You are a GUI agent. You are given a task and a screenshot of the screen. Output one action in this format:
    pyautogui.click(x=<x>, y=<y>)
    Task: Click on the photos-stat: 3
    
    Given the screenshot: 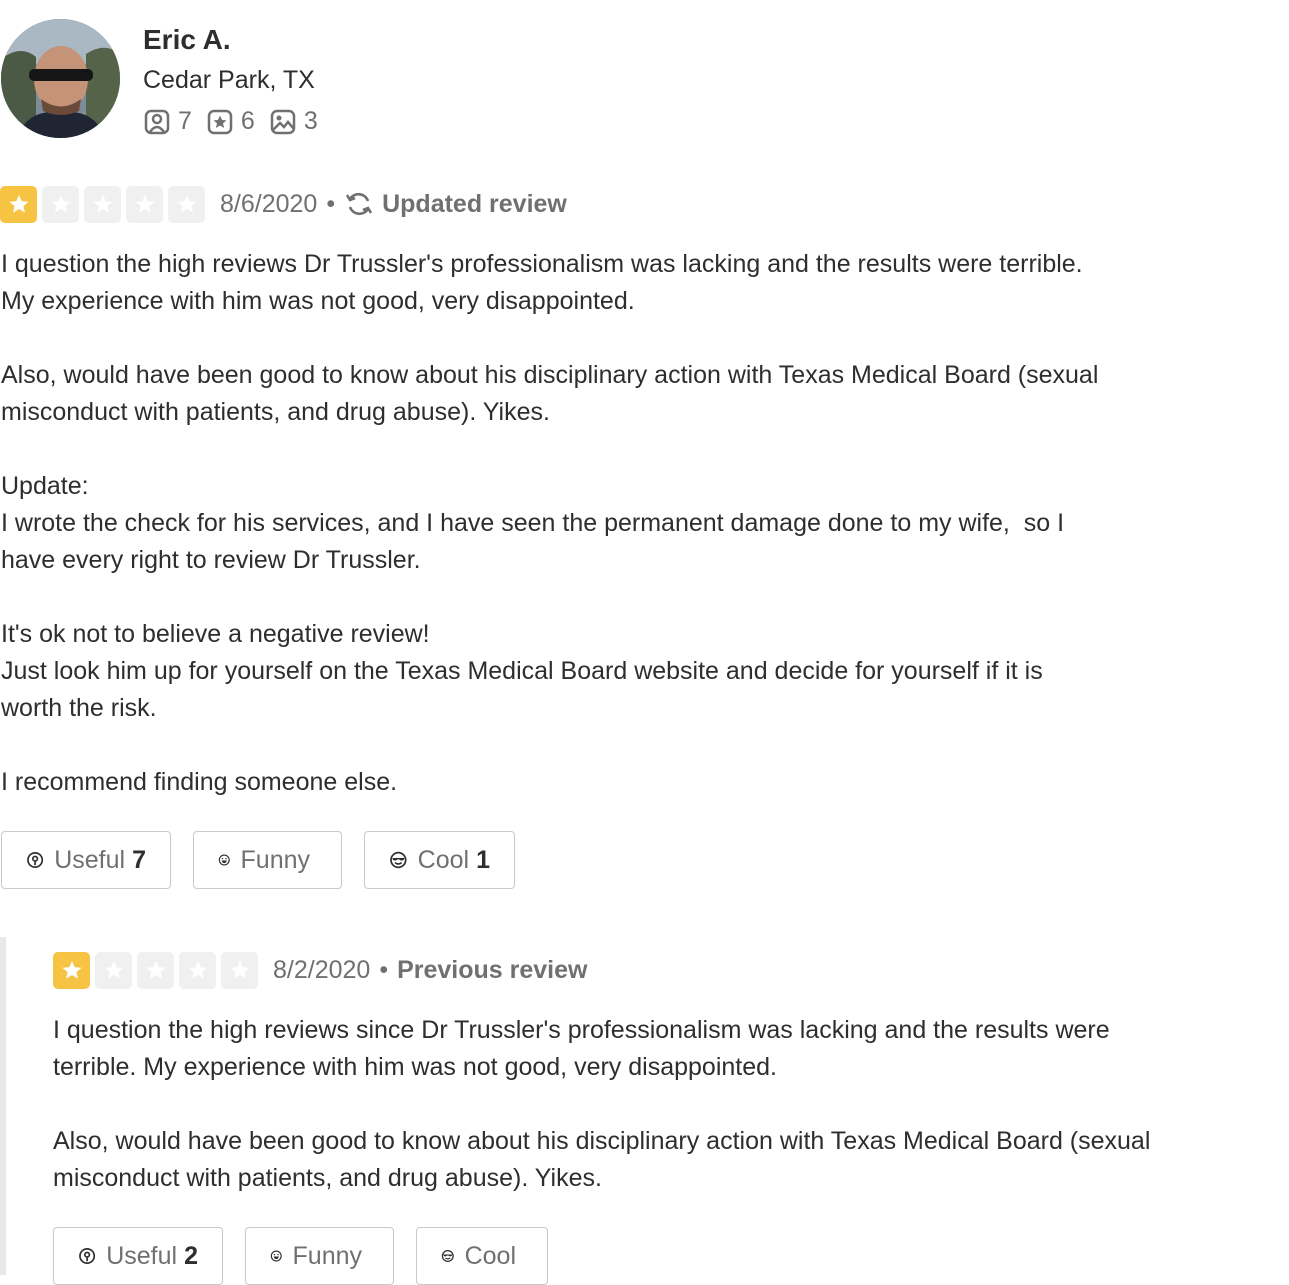 What is the action you would take?
    pyautogui.click(x=293, y=121)
    